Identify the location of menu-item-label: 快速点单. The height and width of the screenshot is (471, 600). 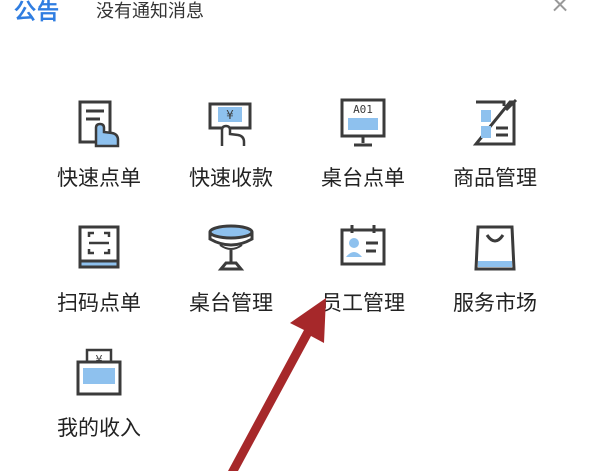
(99, 178).